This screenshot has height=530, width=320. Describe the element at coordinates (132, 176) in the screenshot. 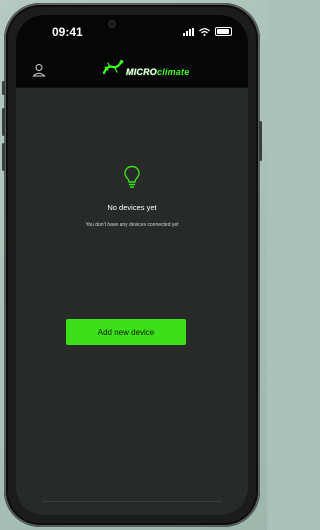

I see `lightbulb-icon` at that location.